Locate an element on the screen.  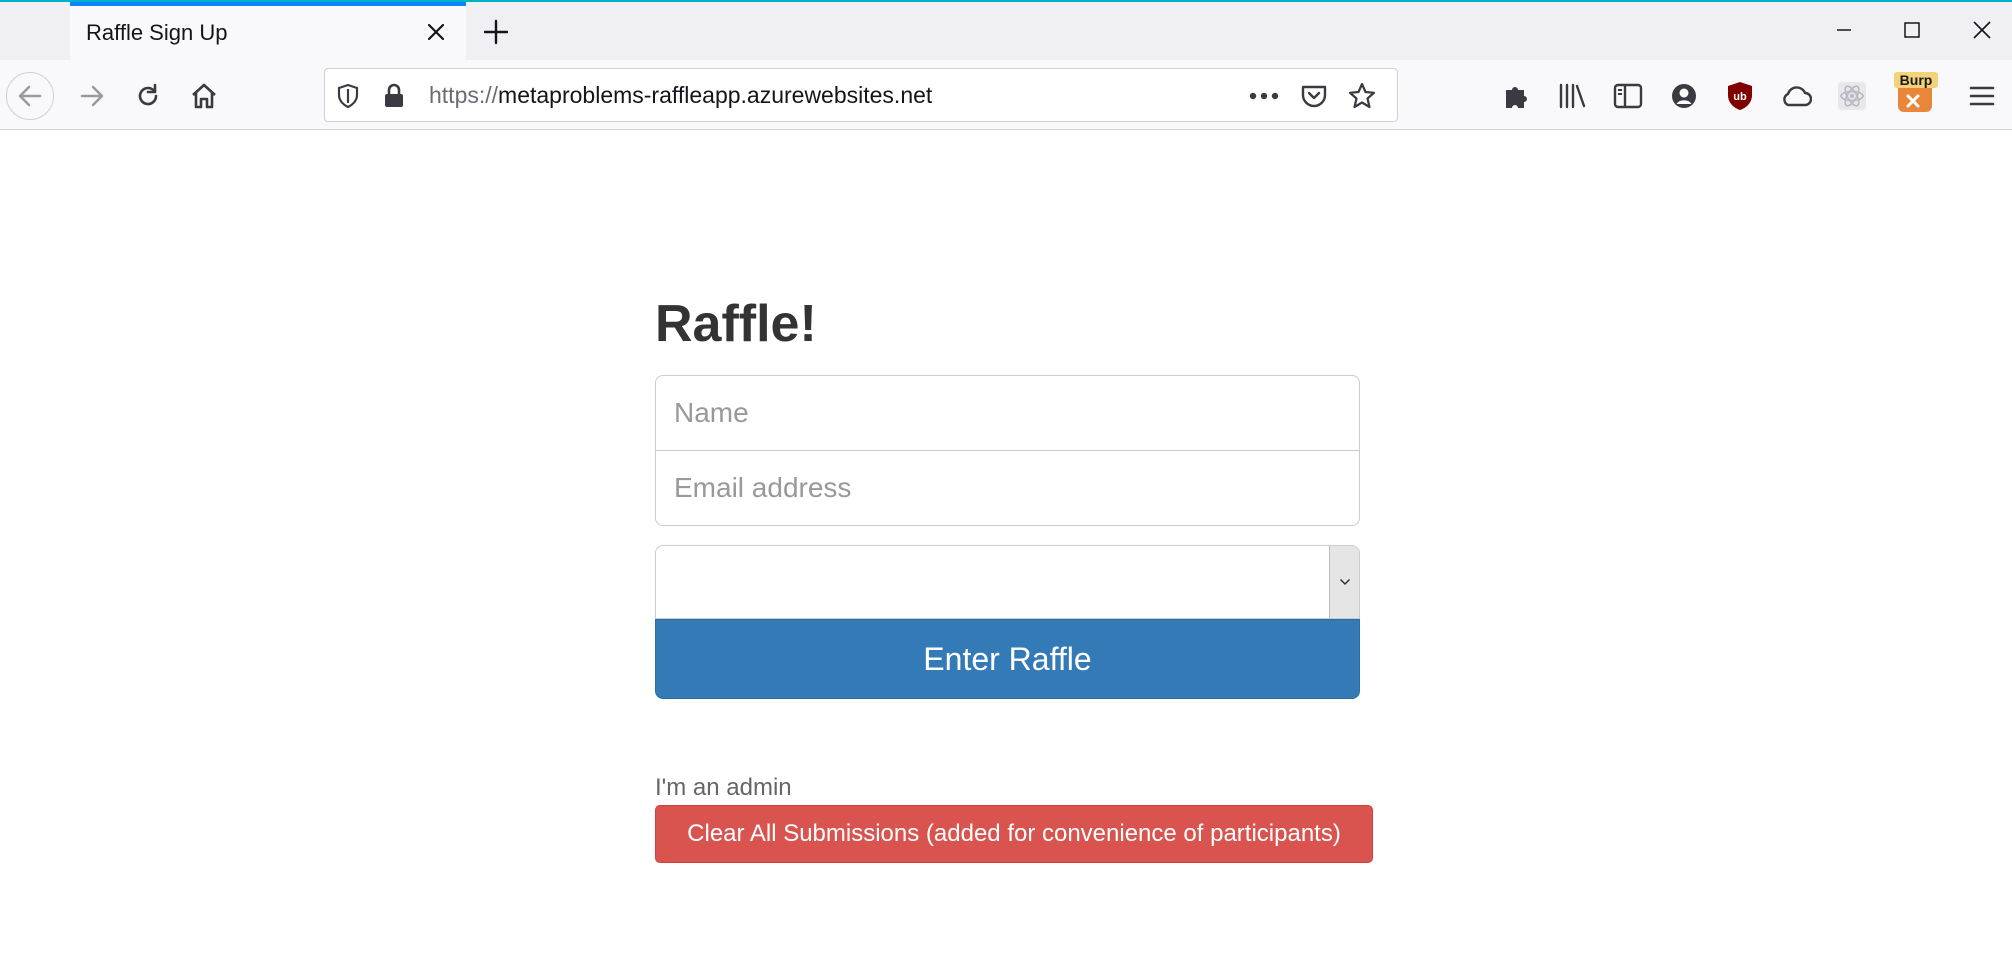
new-tab-plus-icon is located at coordinates (496, 32).